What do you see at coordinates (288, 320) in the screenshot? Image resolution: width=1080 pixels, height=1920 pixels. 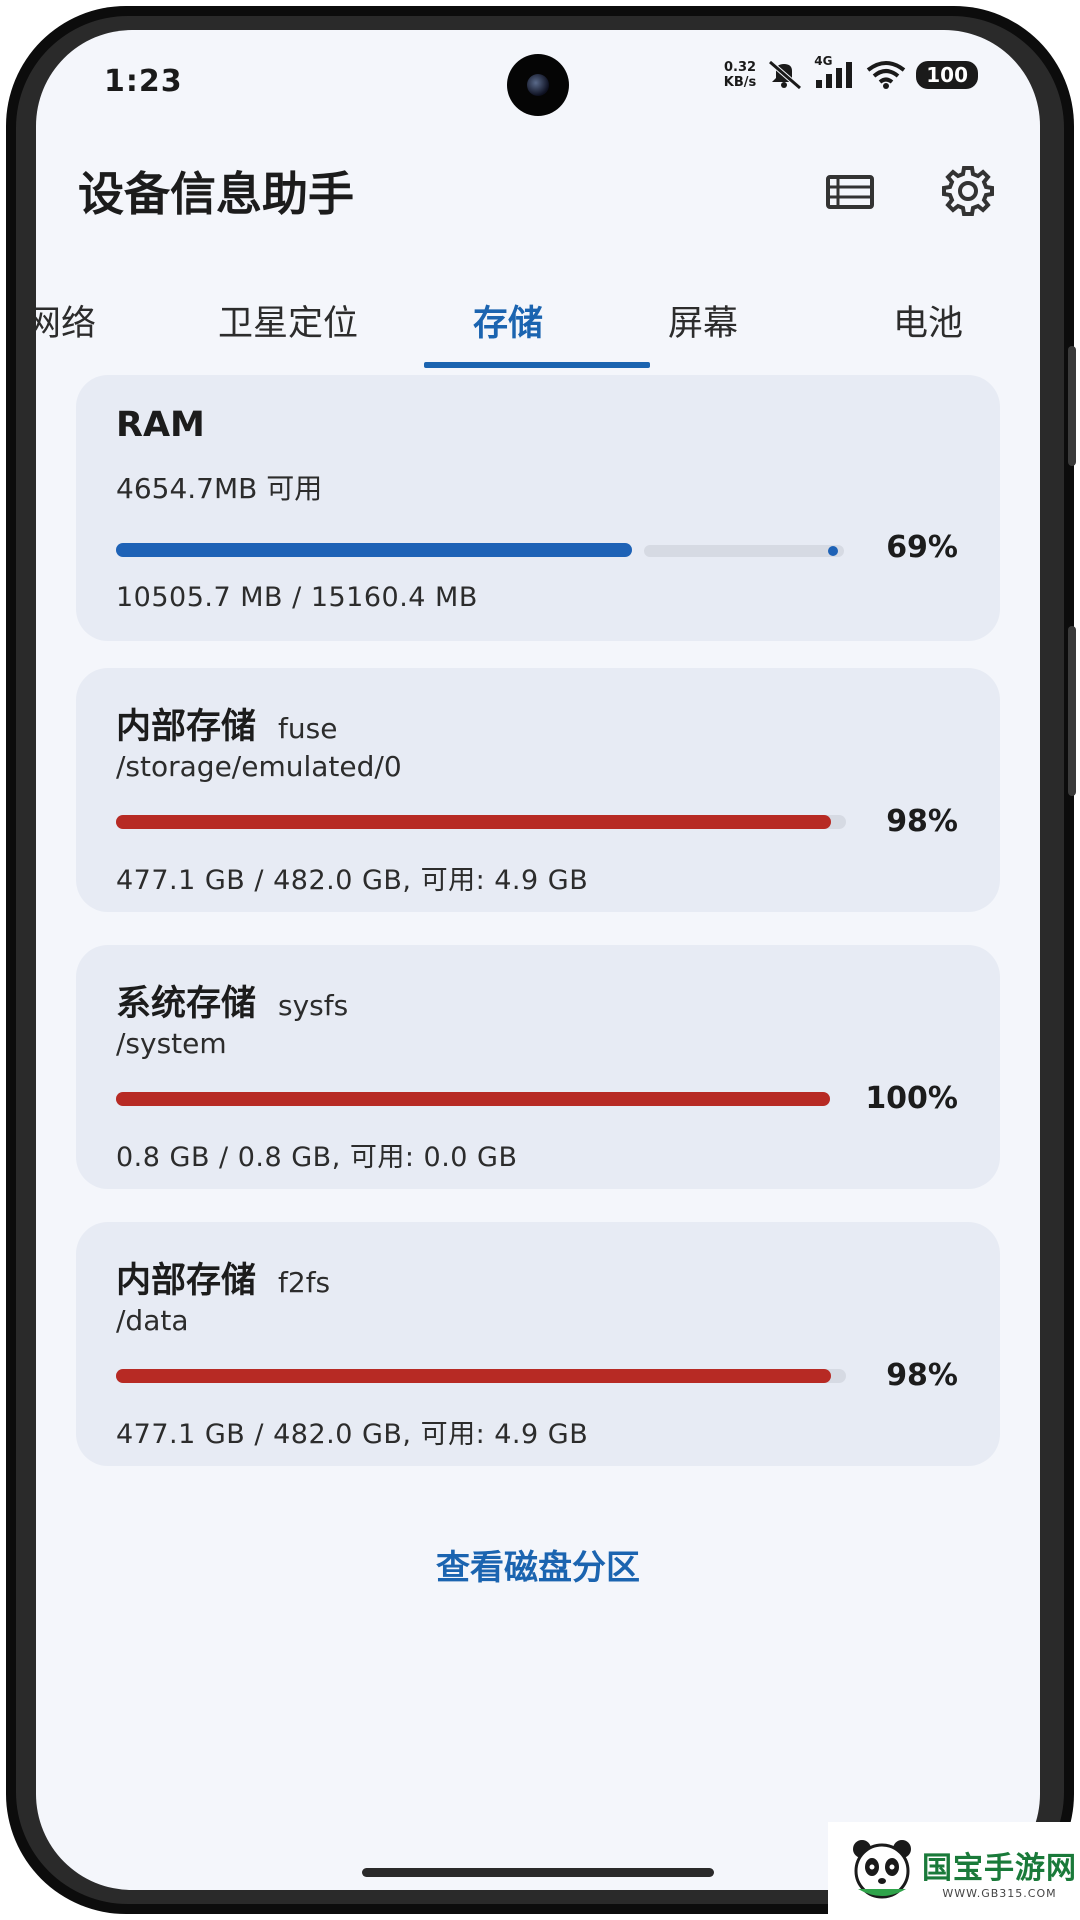 I see `tab-gnss: 卫星定位` at bounding box center [288, 320].